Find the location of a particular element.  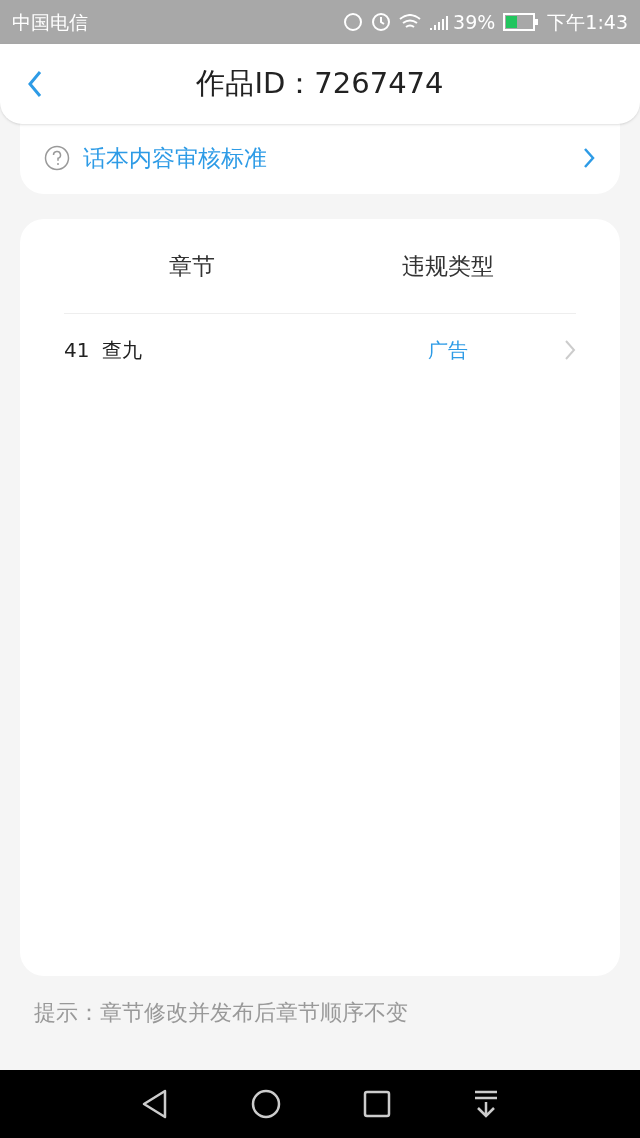

standards-link: 话本内容审核标准 is located at coordinates (332, 158).